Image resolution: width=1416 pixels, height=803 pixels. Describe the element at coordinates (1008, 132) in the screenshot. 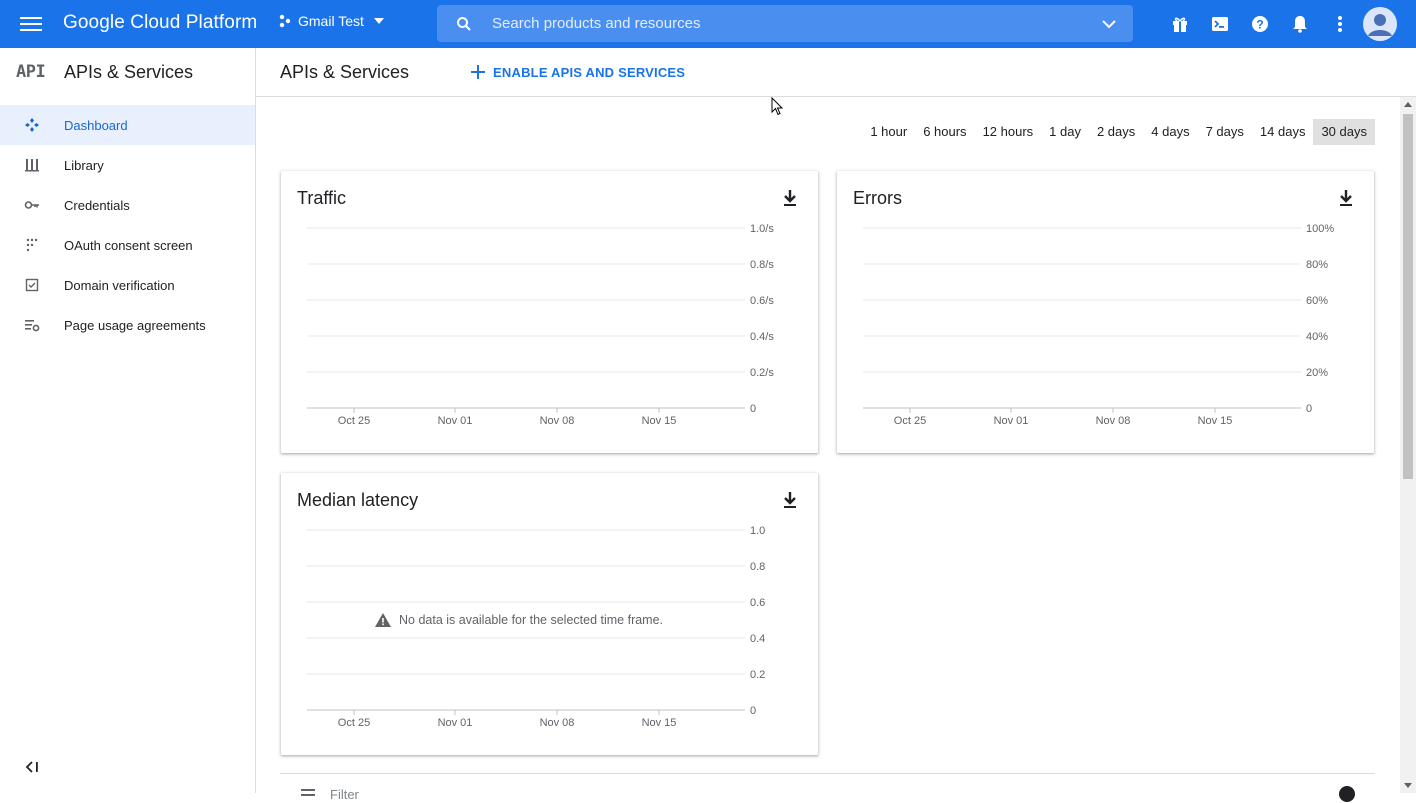

I see `time-range-12-hours: 12 hours` at that location.